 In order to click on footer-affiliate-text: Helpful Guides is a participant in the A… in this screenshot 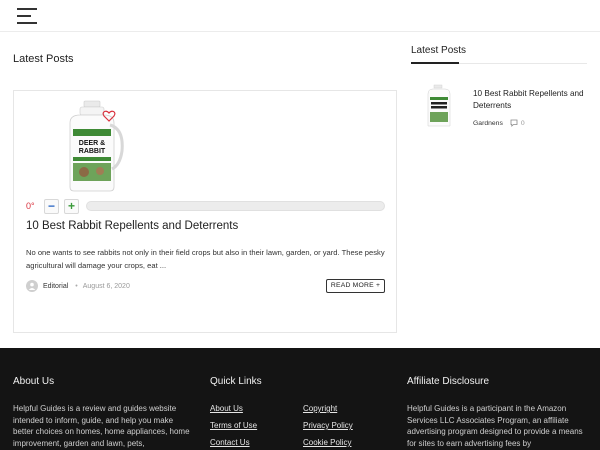, I will do `click(495, 426)`.